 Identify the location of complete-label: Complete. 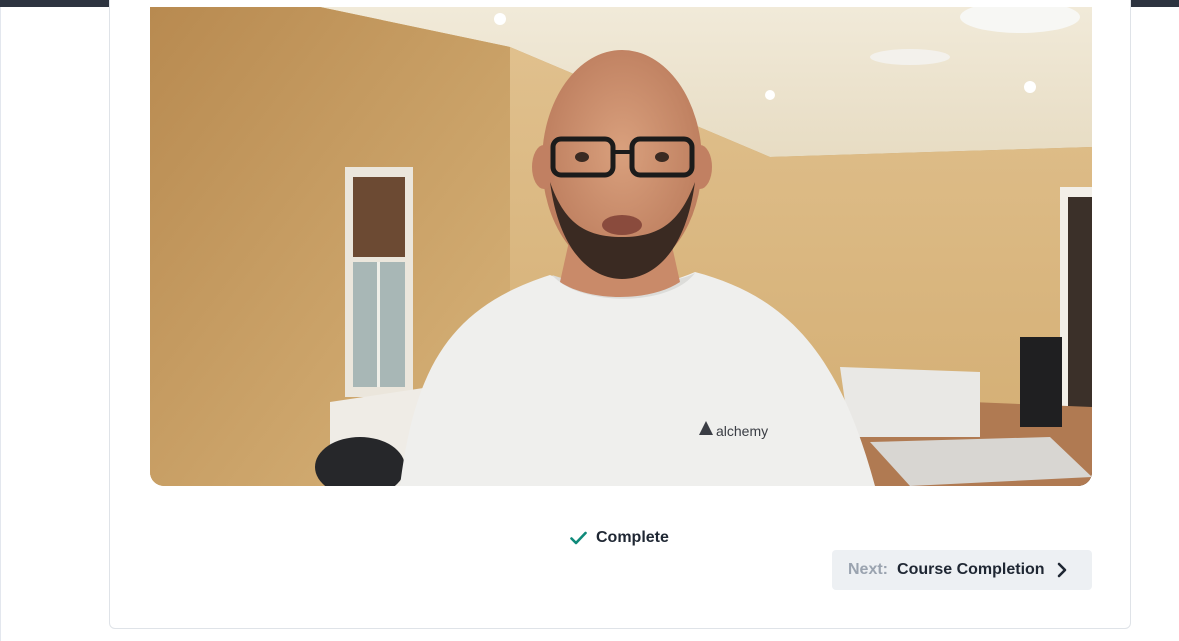
(632, 537).